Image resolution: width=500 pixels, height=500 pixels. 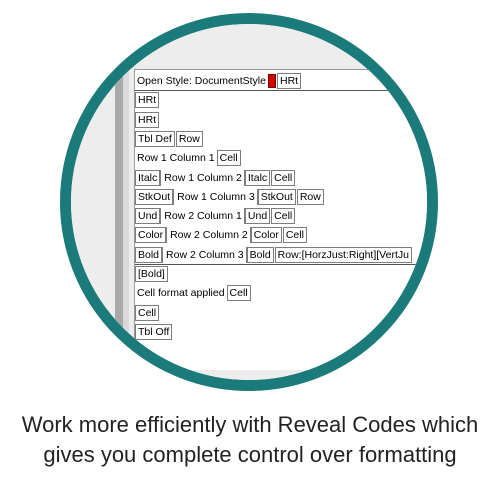 I want to click on code-line: Open Style: DocumentStyle HRt, so click(x=218, y=81).